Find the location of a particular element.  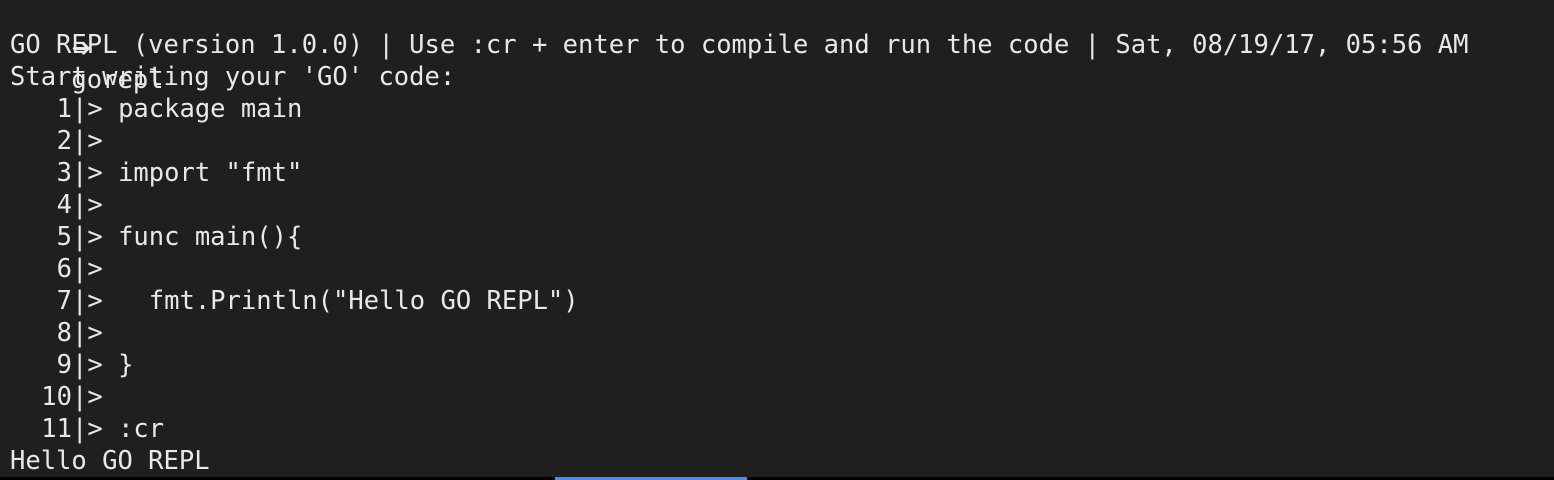

line-number: 4 is located at coordinates (64, 205).